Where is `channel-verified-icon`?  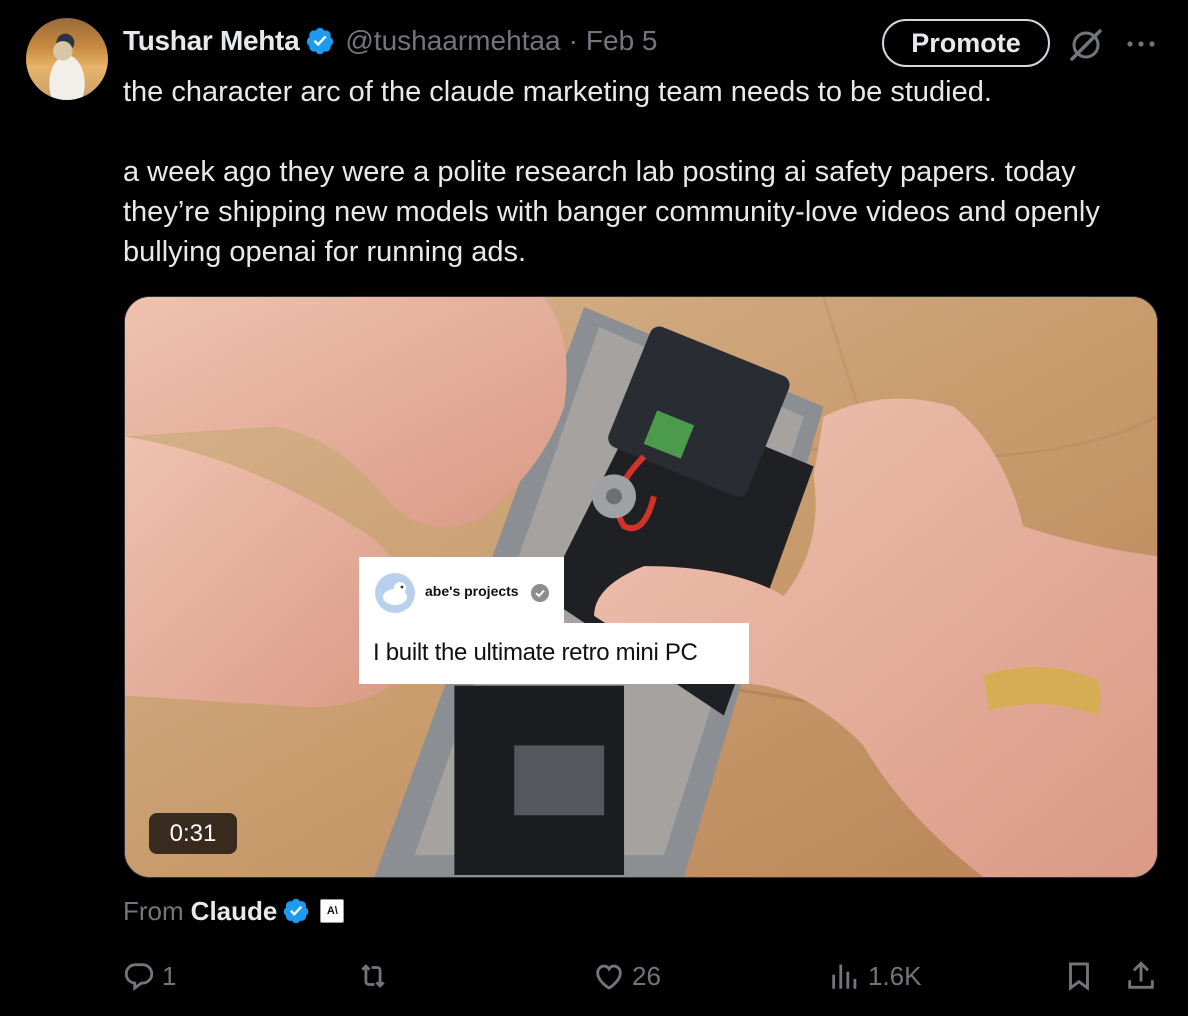 channel-verified-icon is located at coordinates (540, 593).